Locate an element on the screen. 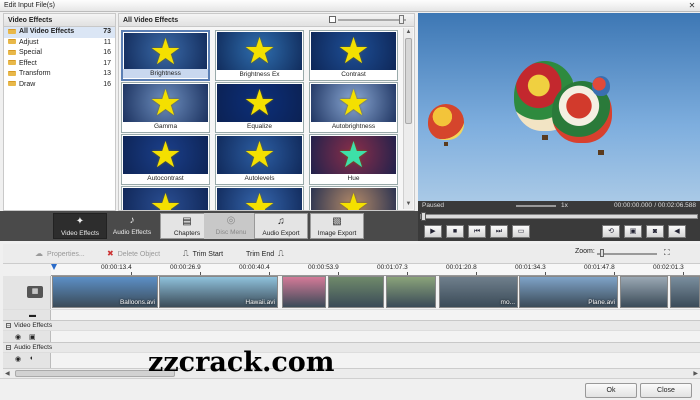 This screenshot has width=700, height=400. zoom-label: Zoom: is located at coordinates (585, 251).